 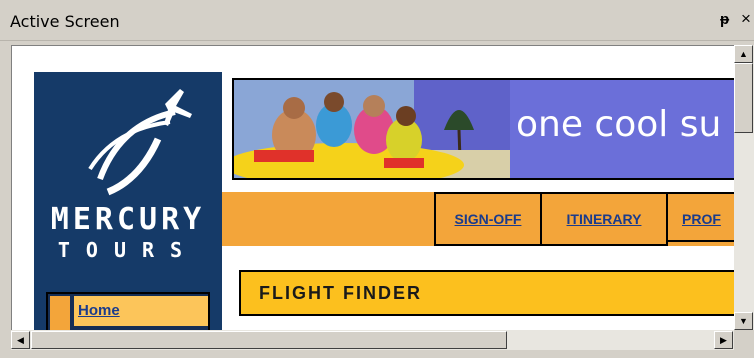 What do you see at coordinates (724, 19) in the screenshot?
I see `pin-icon: ᵽ` at bounding box center [724, 19].